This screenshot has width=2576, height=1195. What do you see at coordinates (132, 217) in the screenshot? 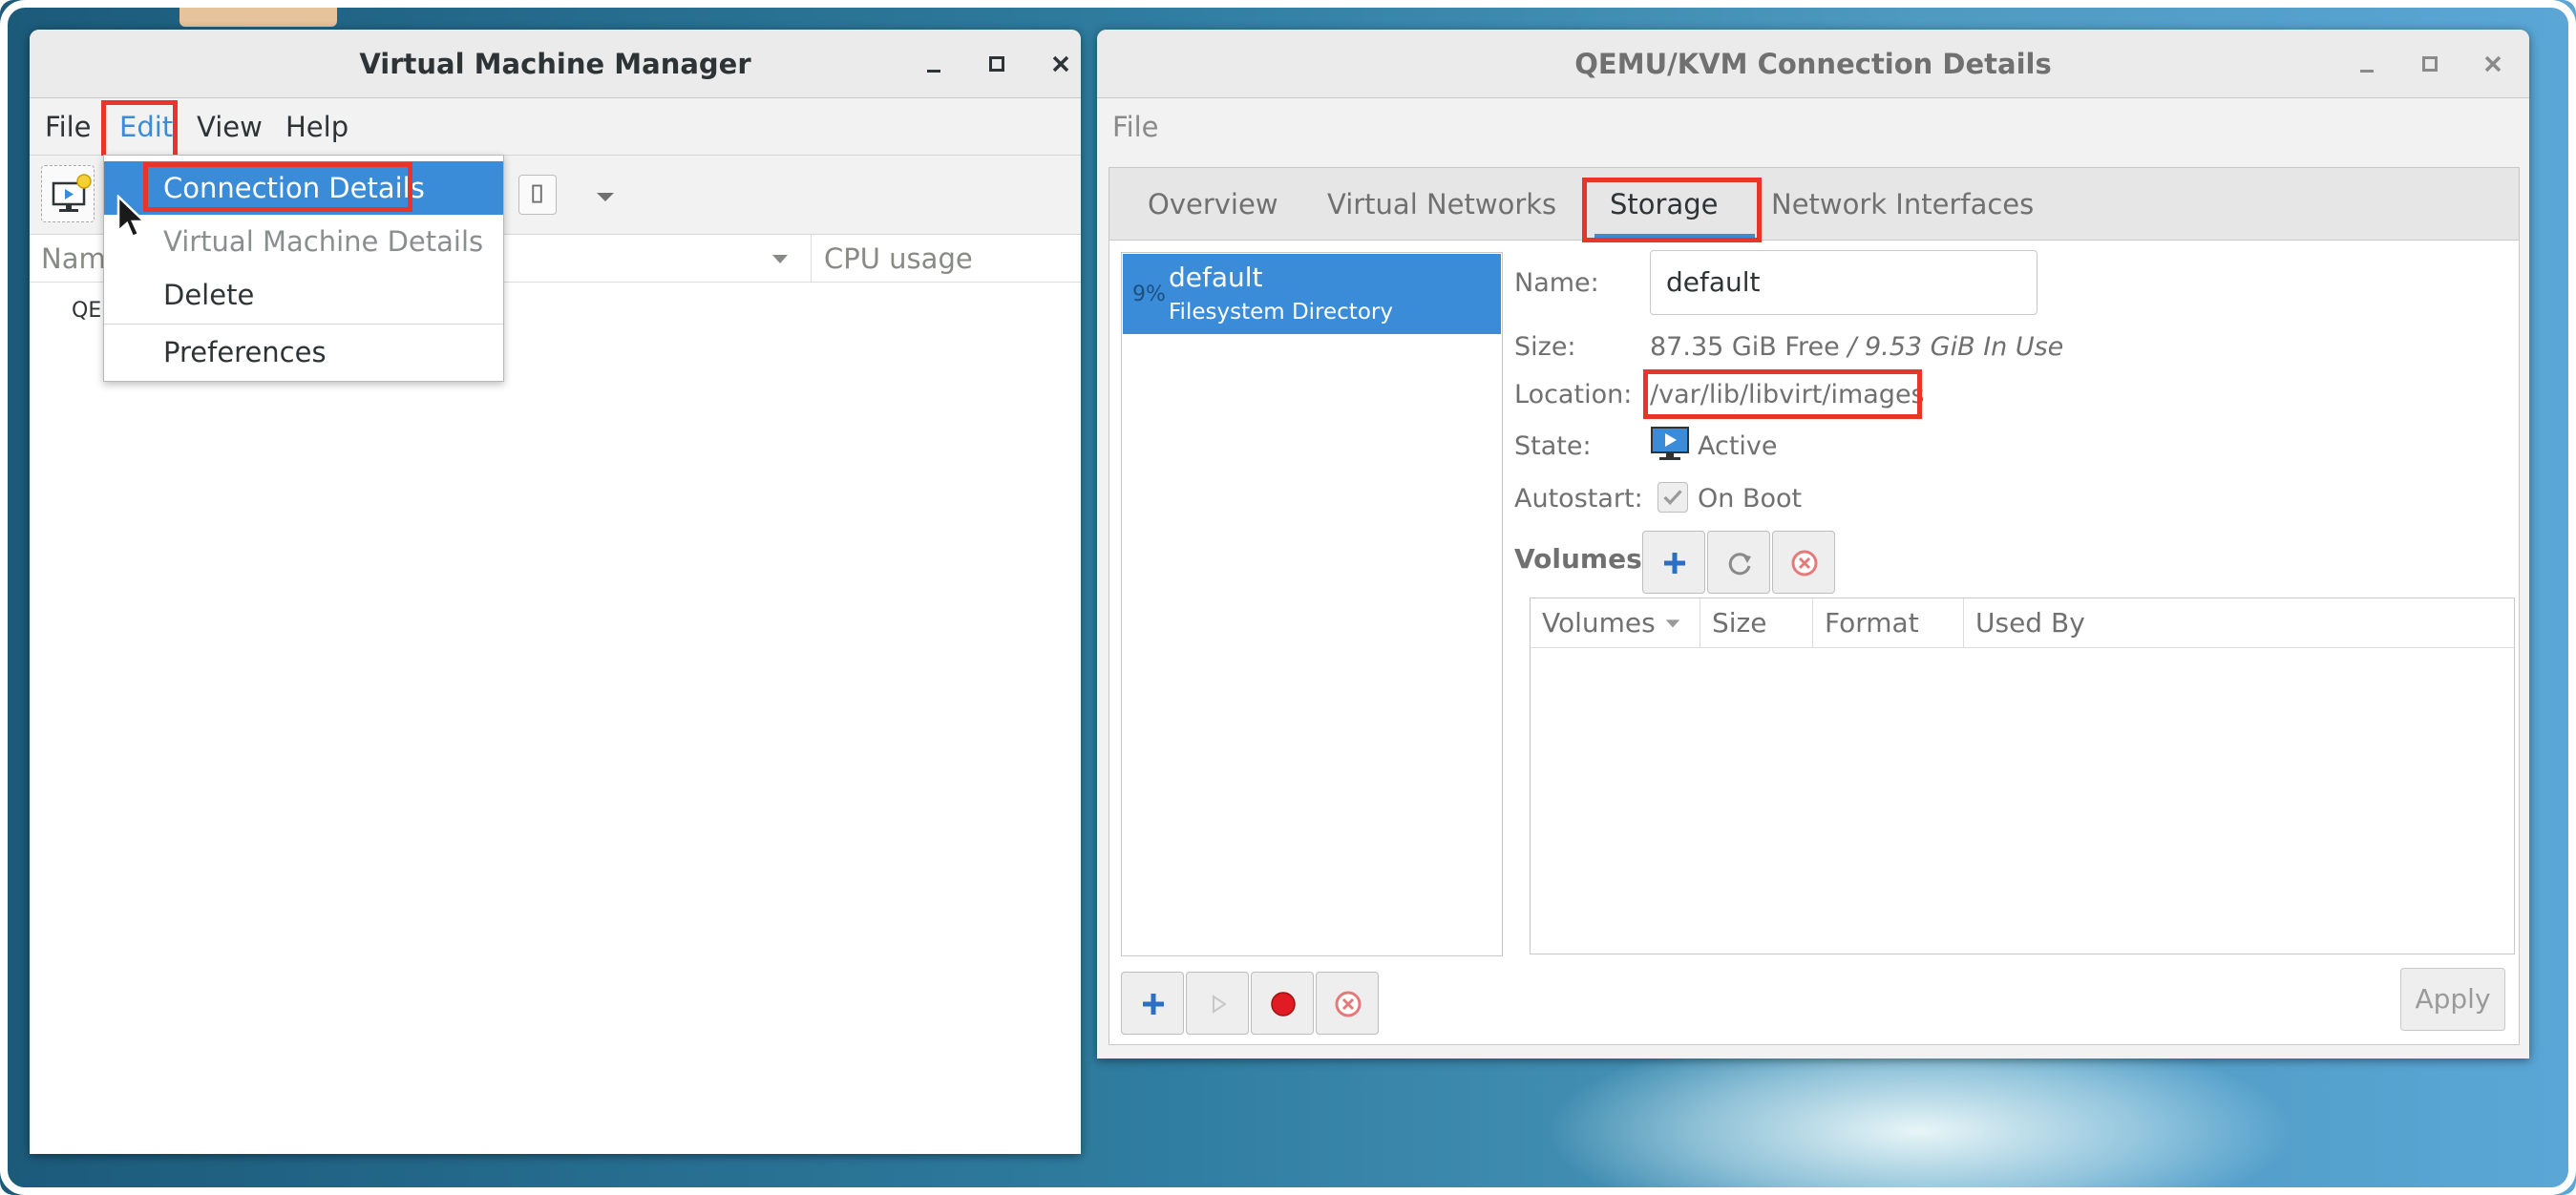
I see `mouse-cursor-icon` at bounding box center [132, 217].